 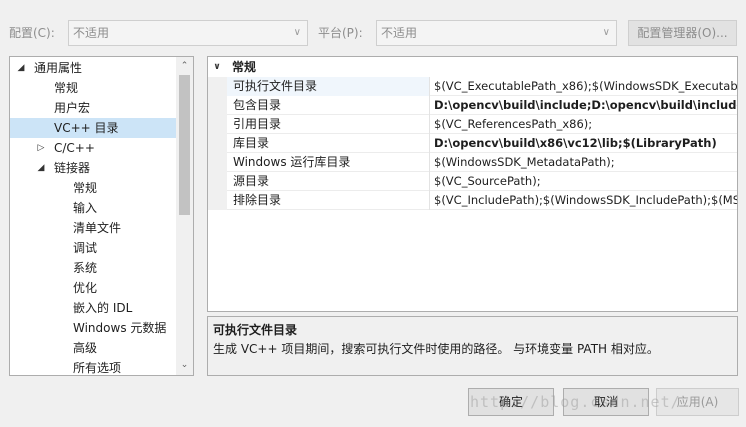 I want to click on tree-item-label: 优化, so click(x=85, y=288).